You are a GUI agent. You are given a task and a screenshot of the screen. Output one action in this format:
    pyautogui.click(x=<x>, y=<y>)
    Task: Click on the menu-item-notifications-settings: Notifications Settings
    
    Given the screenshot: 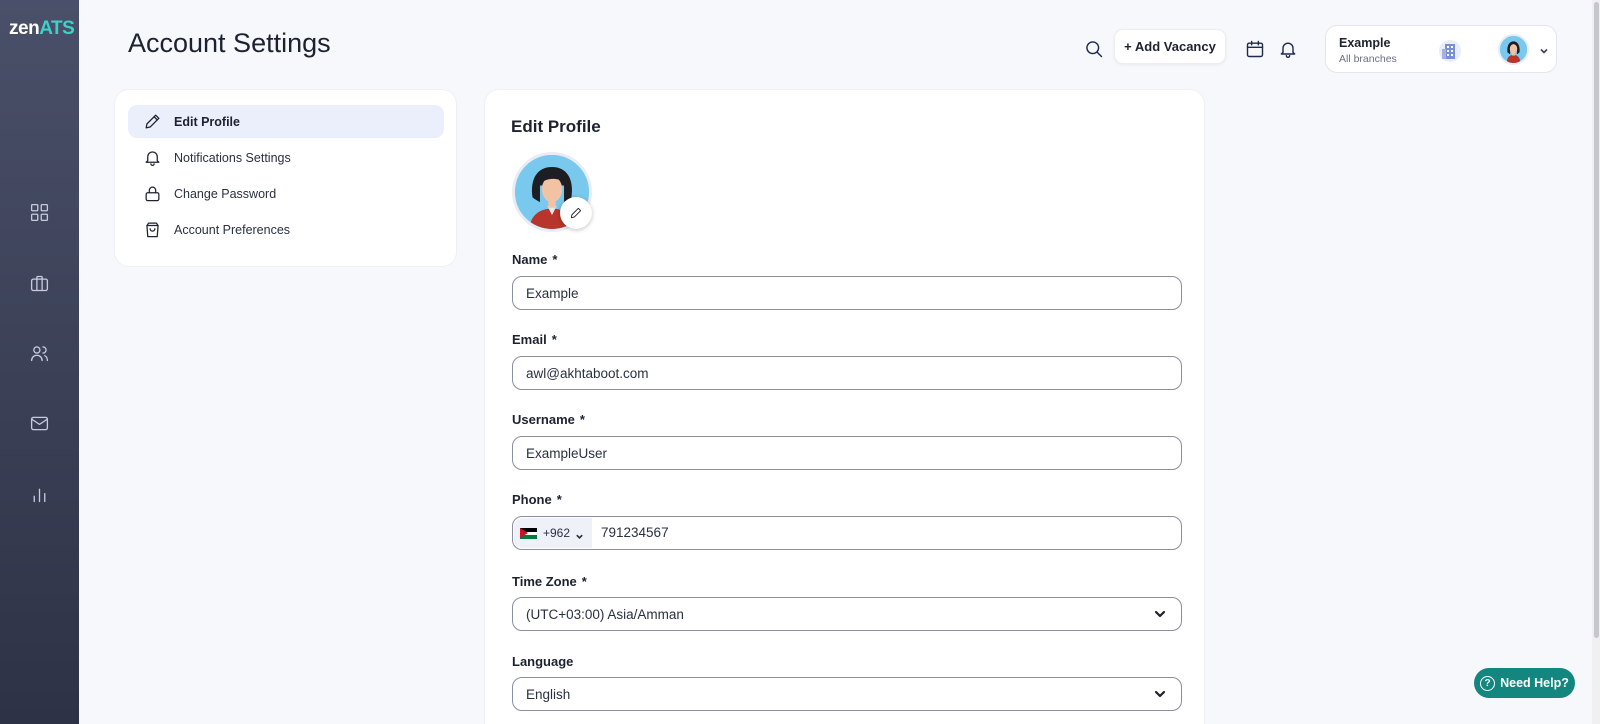 What is the action you would take?
    pyautogui.click(x=286, y=157)
    